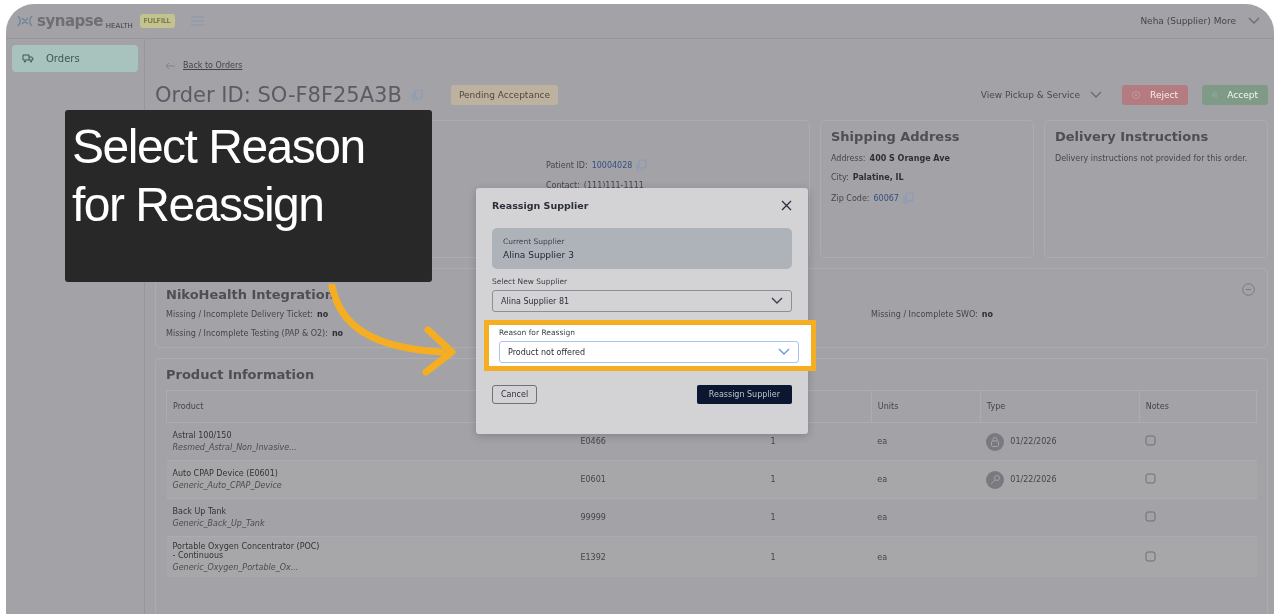 The height and width of the screenshot is (614, 1280). Describe the element at coordinates (1132, 136) in the screenshot. I see `card-title: Delivery Instructions` at that location.